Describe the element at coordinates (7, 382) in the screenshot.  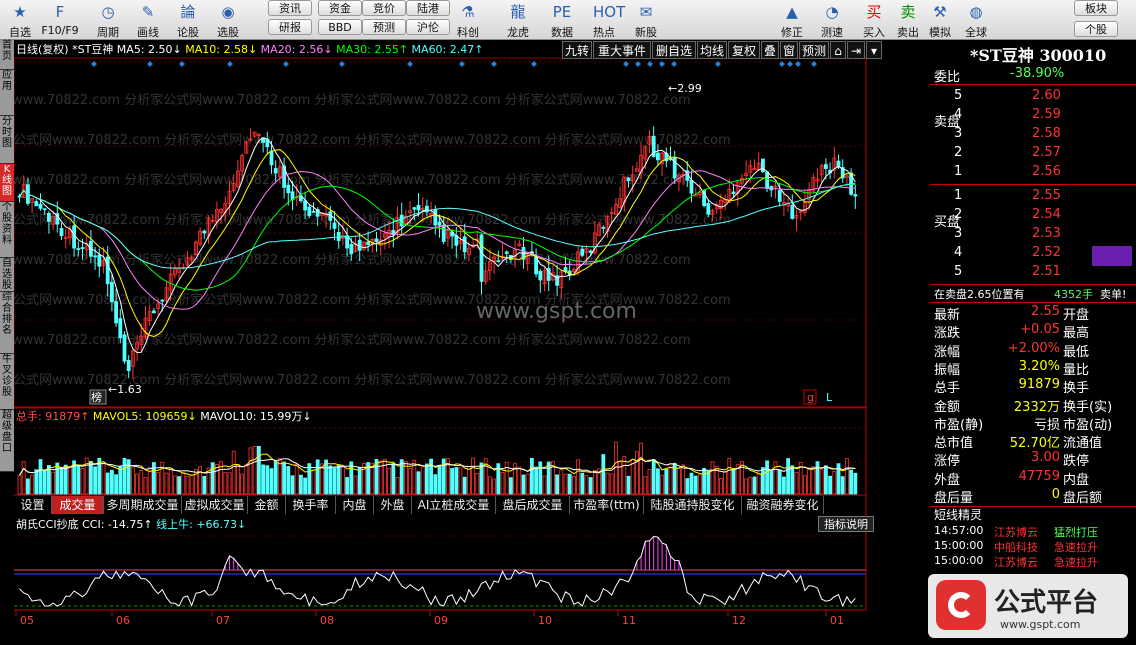
I see `sidebar-item-7: 牛叉诊股` at that location.